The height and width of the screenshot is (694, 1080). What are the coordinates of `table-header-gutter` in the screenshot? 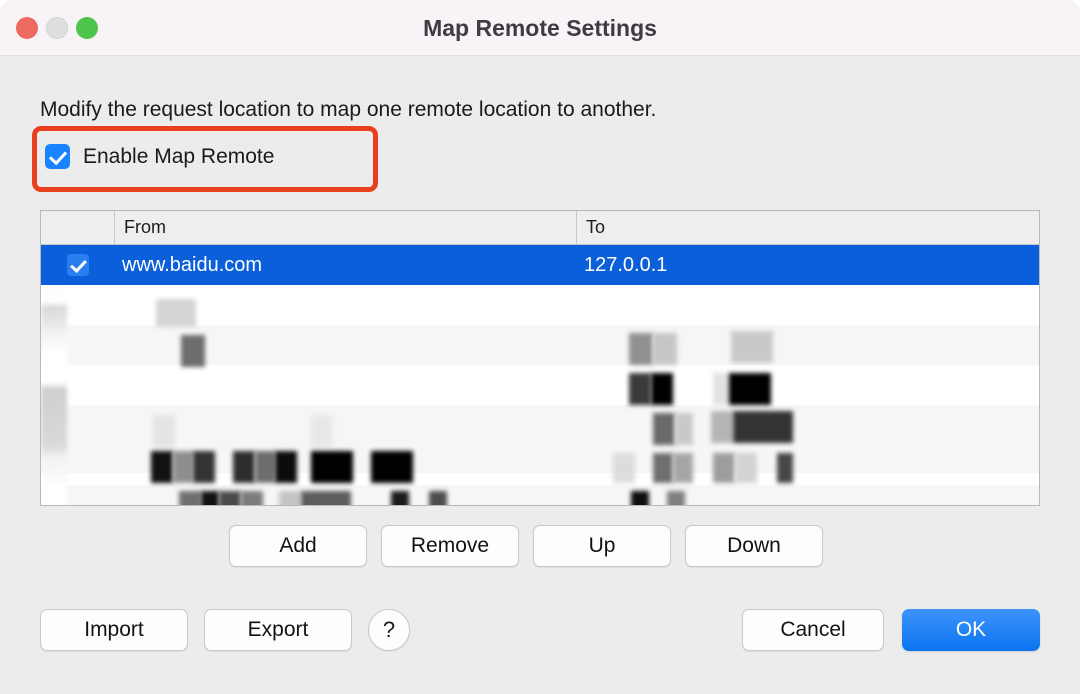 It's located at (77, 227).